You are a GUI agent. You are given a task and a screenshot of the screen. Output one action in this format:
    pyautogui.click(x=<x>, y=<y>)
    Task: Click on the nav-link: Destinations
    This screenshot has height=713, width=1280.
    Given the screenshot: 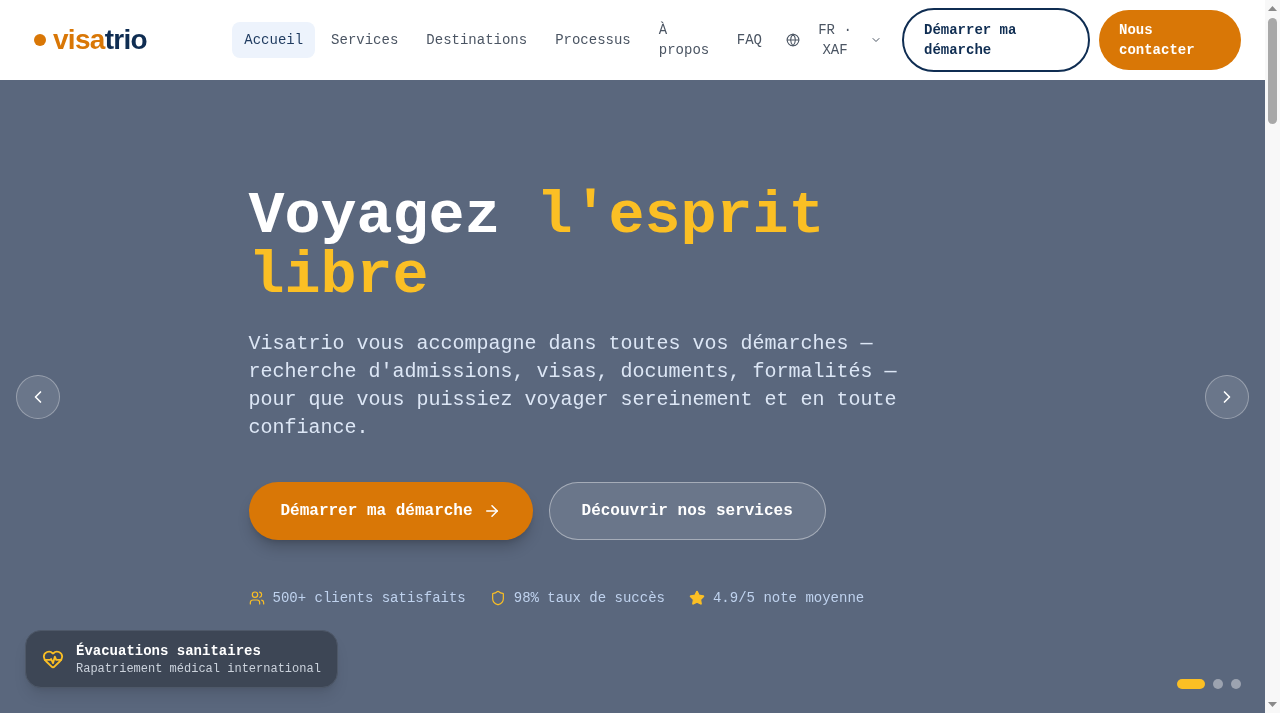 What is the action you would take?
    pyautogui.click(x=477, y=40)
    